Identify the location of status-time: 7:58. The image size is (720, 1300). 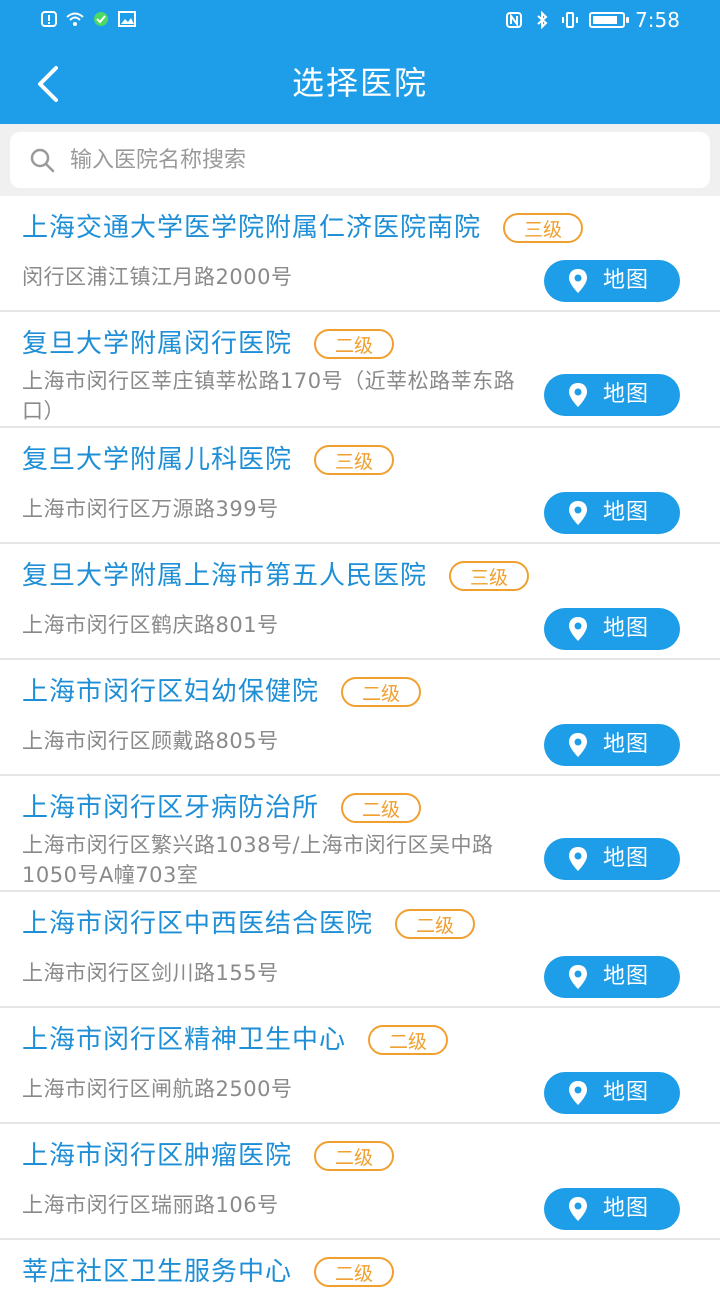
(657, 20).